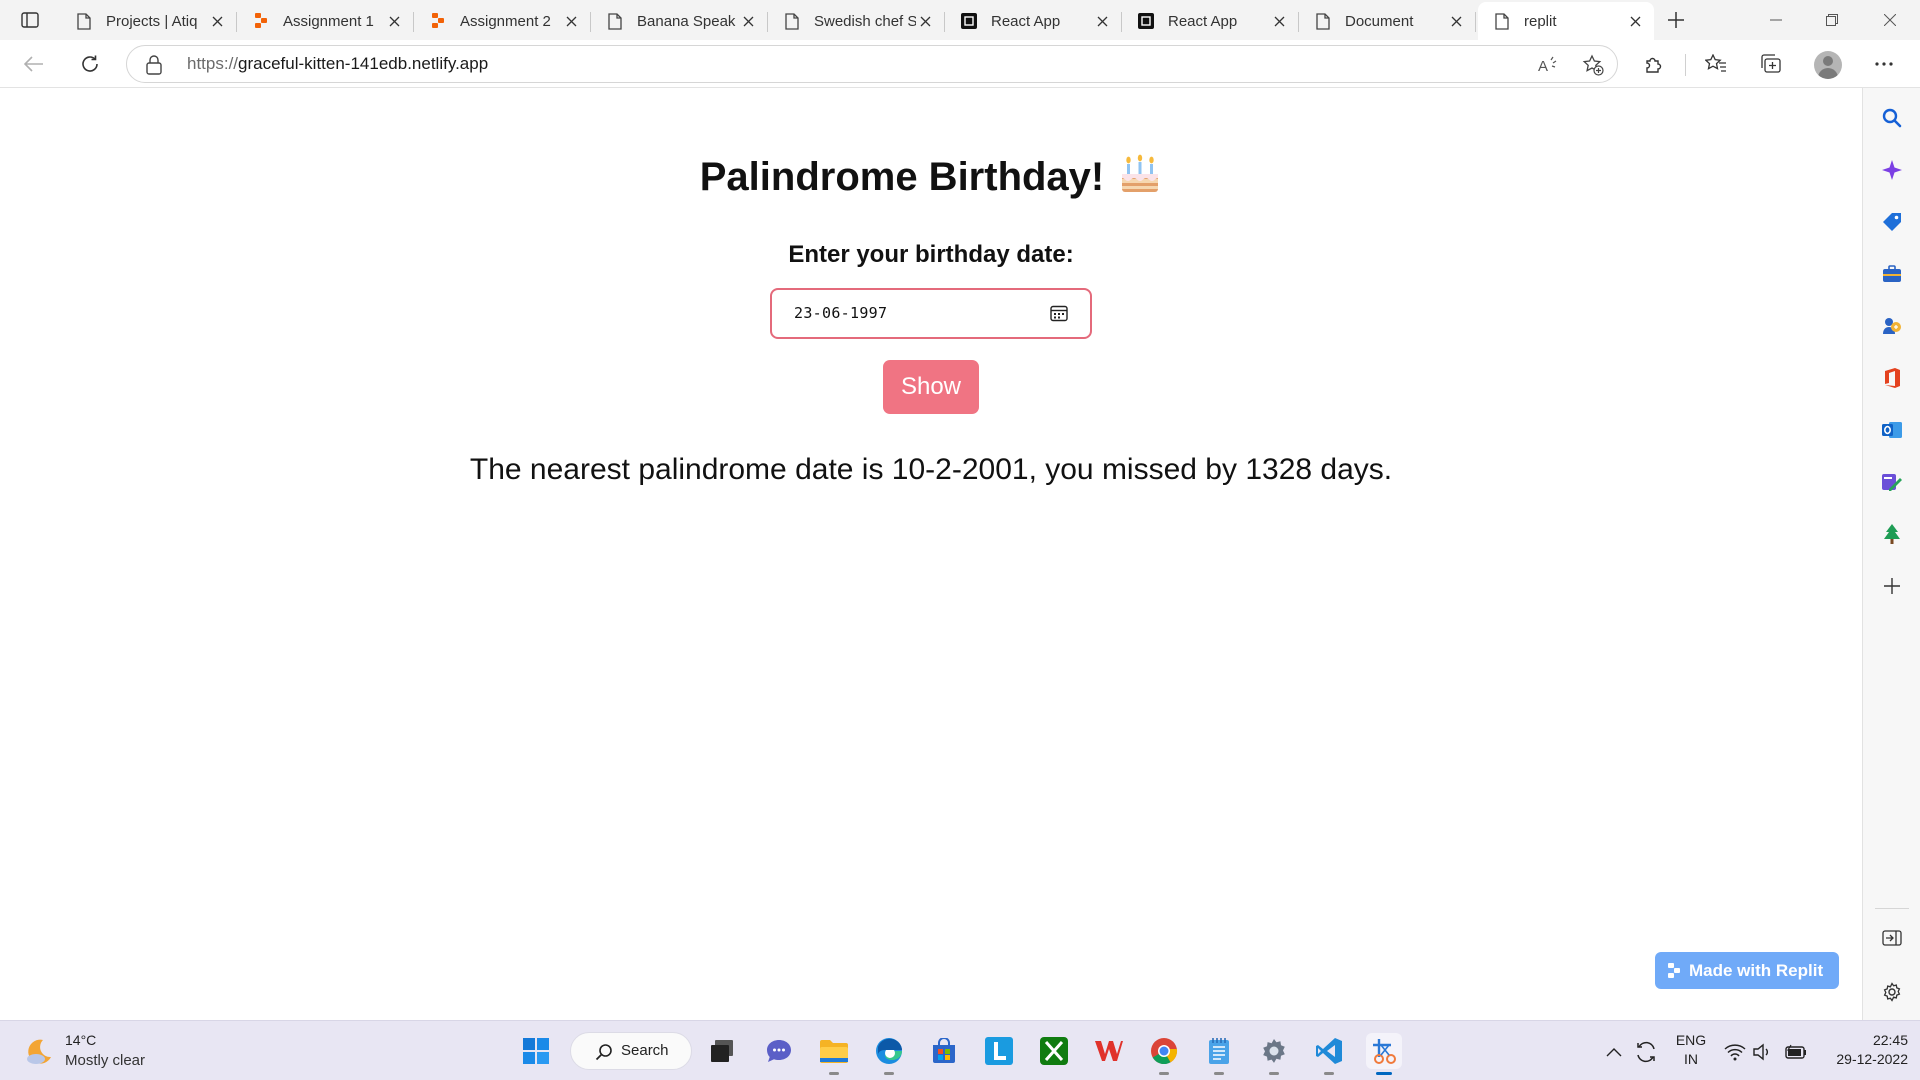 This screenshot has width=1920, height=1080. What do you see at coordinates (1329, 1054) in the screenshot?
I see `vscode-icon` at bounding box center [1329, 1054].